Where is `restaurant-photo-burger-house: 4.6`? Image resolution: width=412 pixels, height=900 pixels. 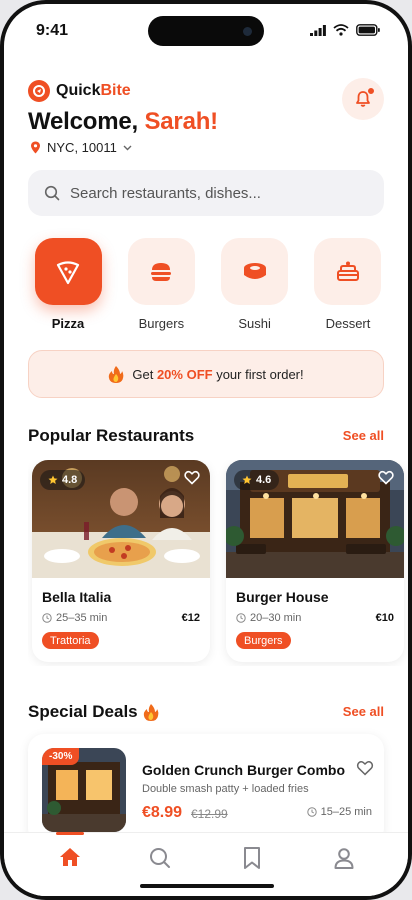
restaurant-photo-burger-house: 4.6 is located at coordinates (315, 519).